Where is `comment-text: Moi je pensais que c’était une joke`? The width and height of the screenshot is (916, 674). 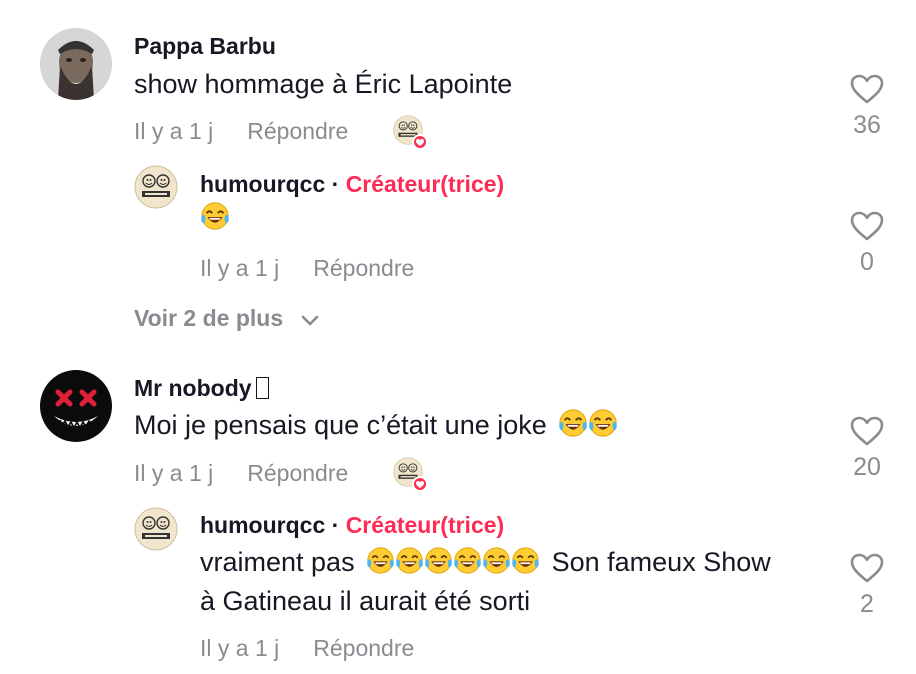 comment-text: Moi je pensais que c’était une joke is located at coordinates (376, 425).